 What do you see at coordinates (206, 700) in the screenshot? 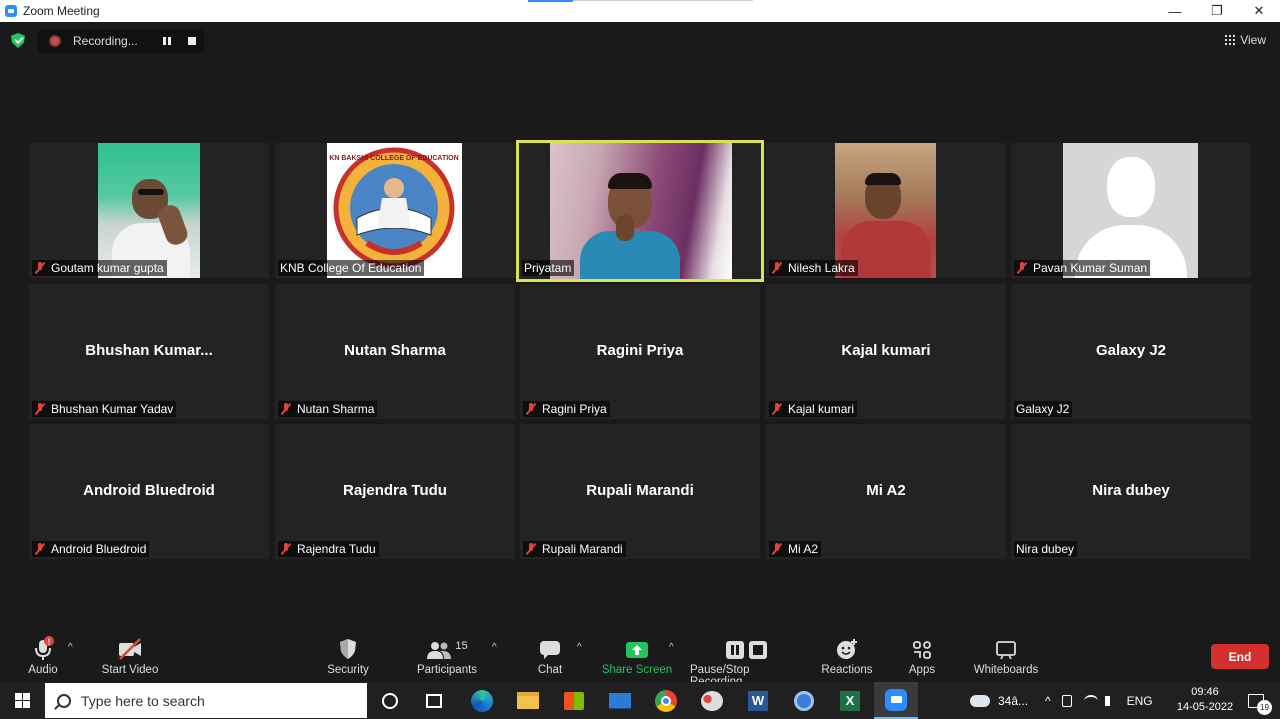
I see `taskbar-search: Type here to search` at bounding box center [206, 700].